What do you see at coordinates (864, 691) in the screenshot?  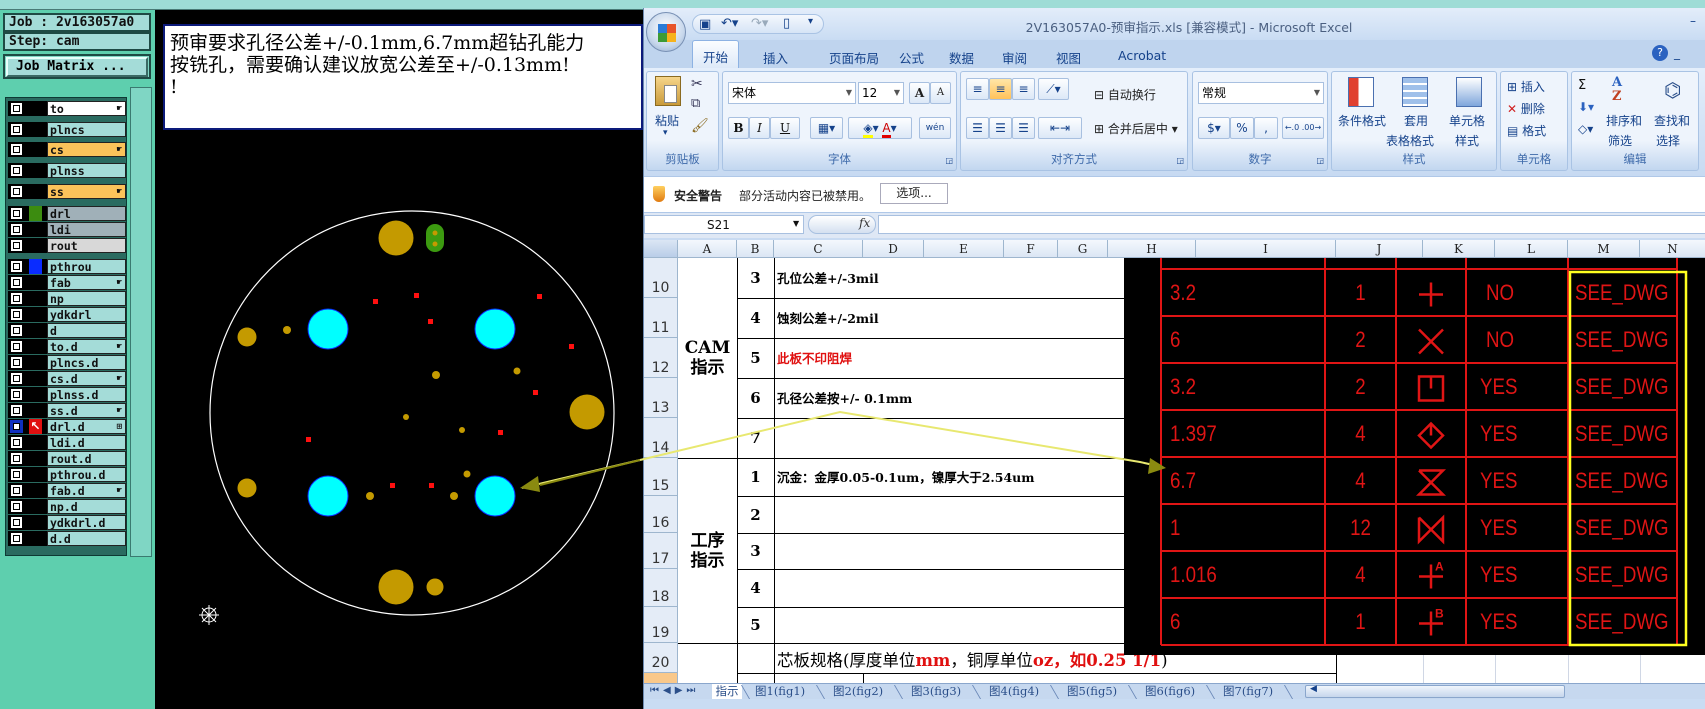 I see `sheet-tab: 图2(fig2)` at bounding box center [864, 691].